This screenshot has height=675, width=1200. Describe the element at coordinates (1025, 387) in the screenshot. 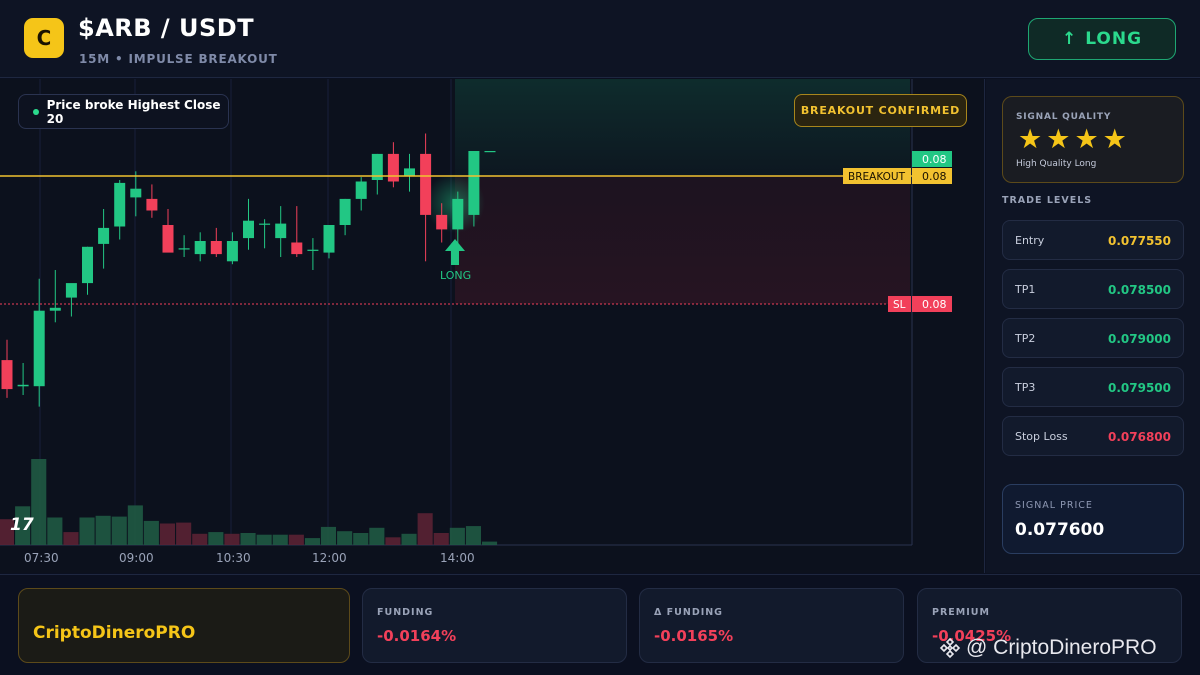

I see `level-label: TP3` at that location.